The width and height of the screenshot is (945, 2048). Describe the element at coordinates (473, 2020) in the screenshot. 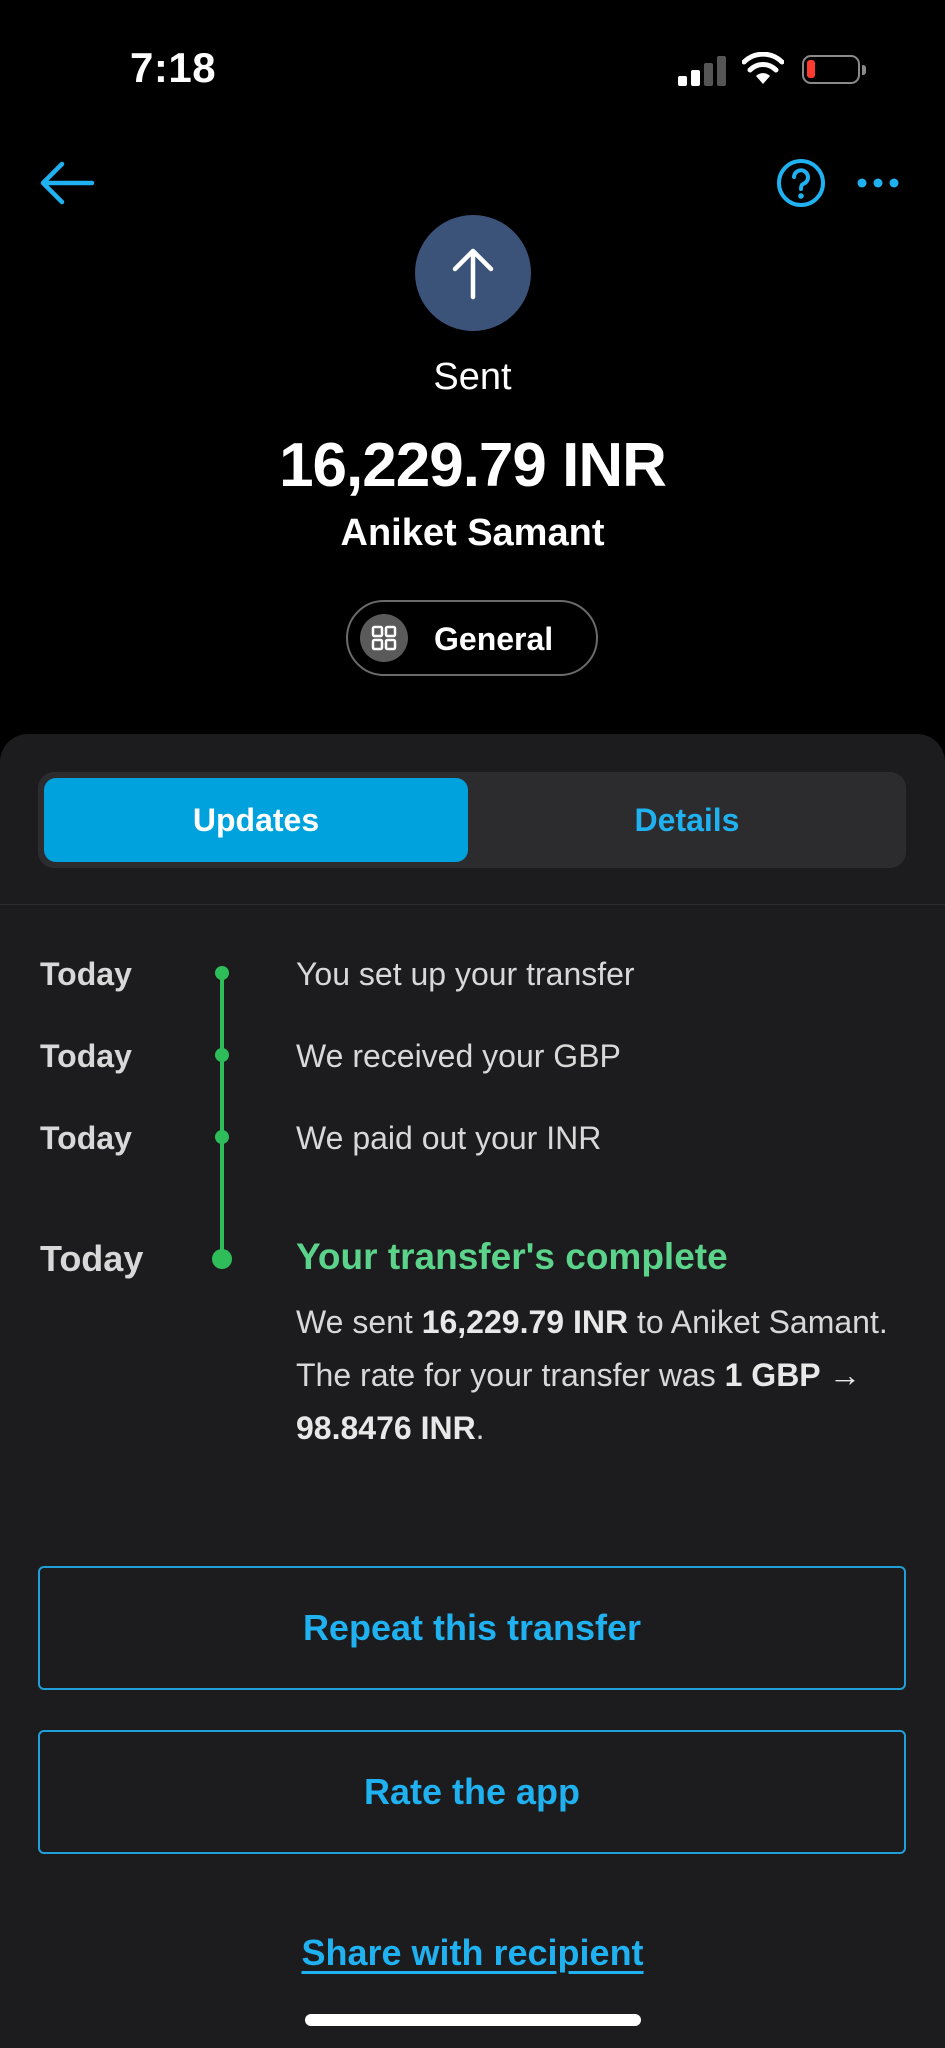

I see `home-indicator` at that location.